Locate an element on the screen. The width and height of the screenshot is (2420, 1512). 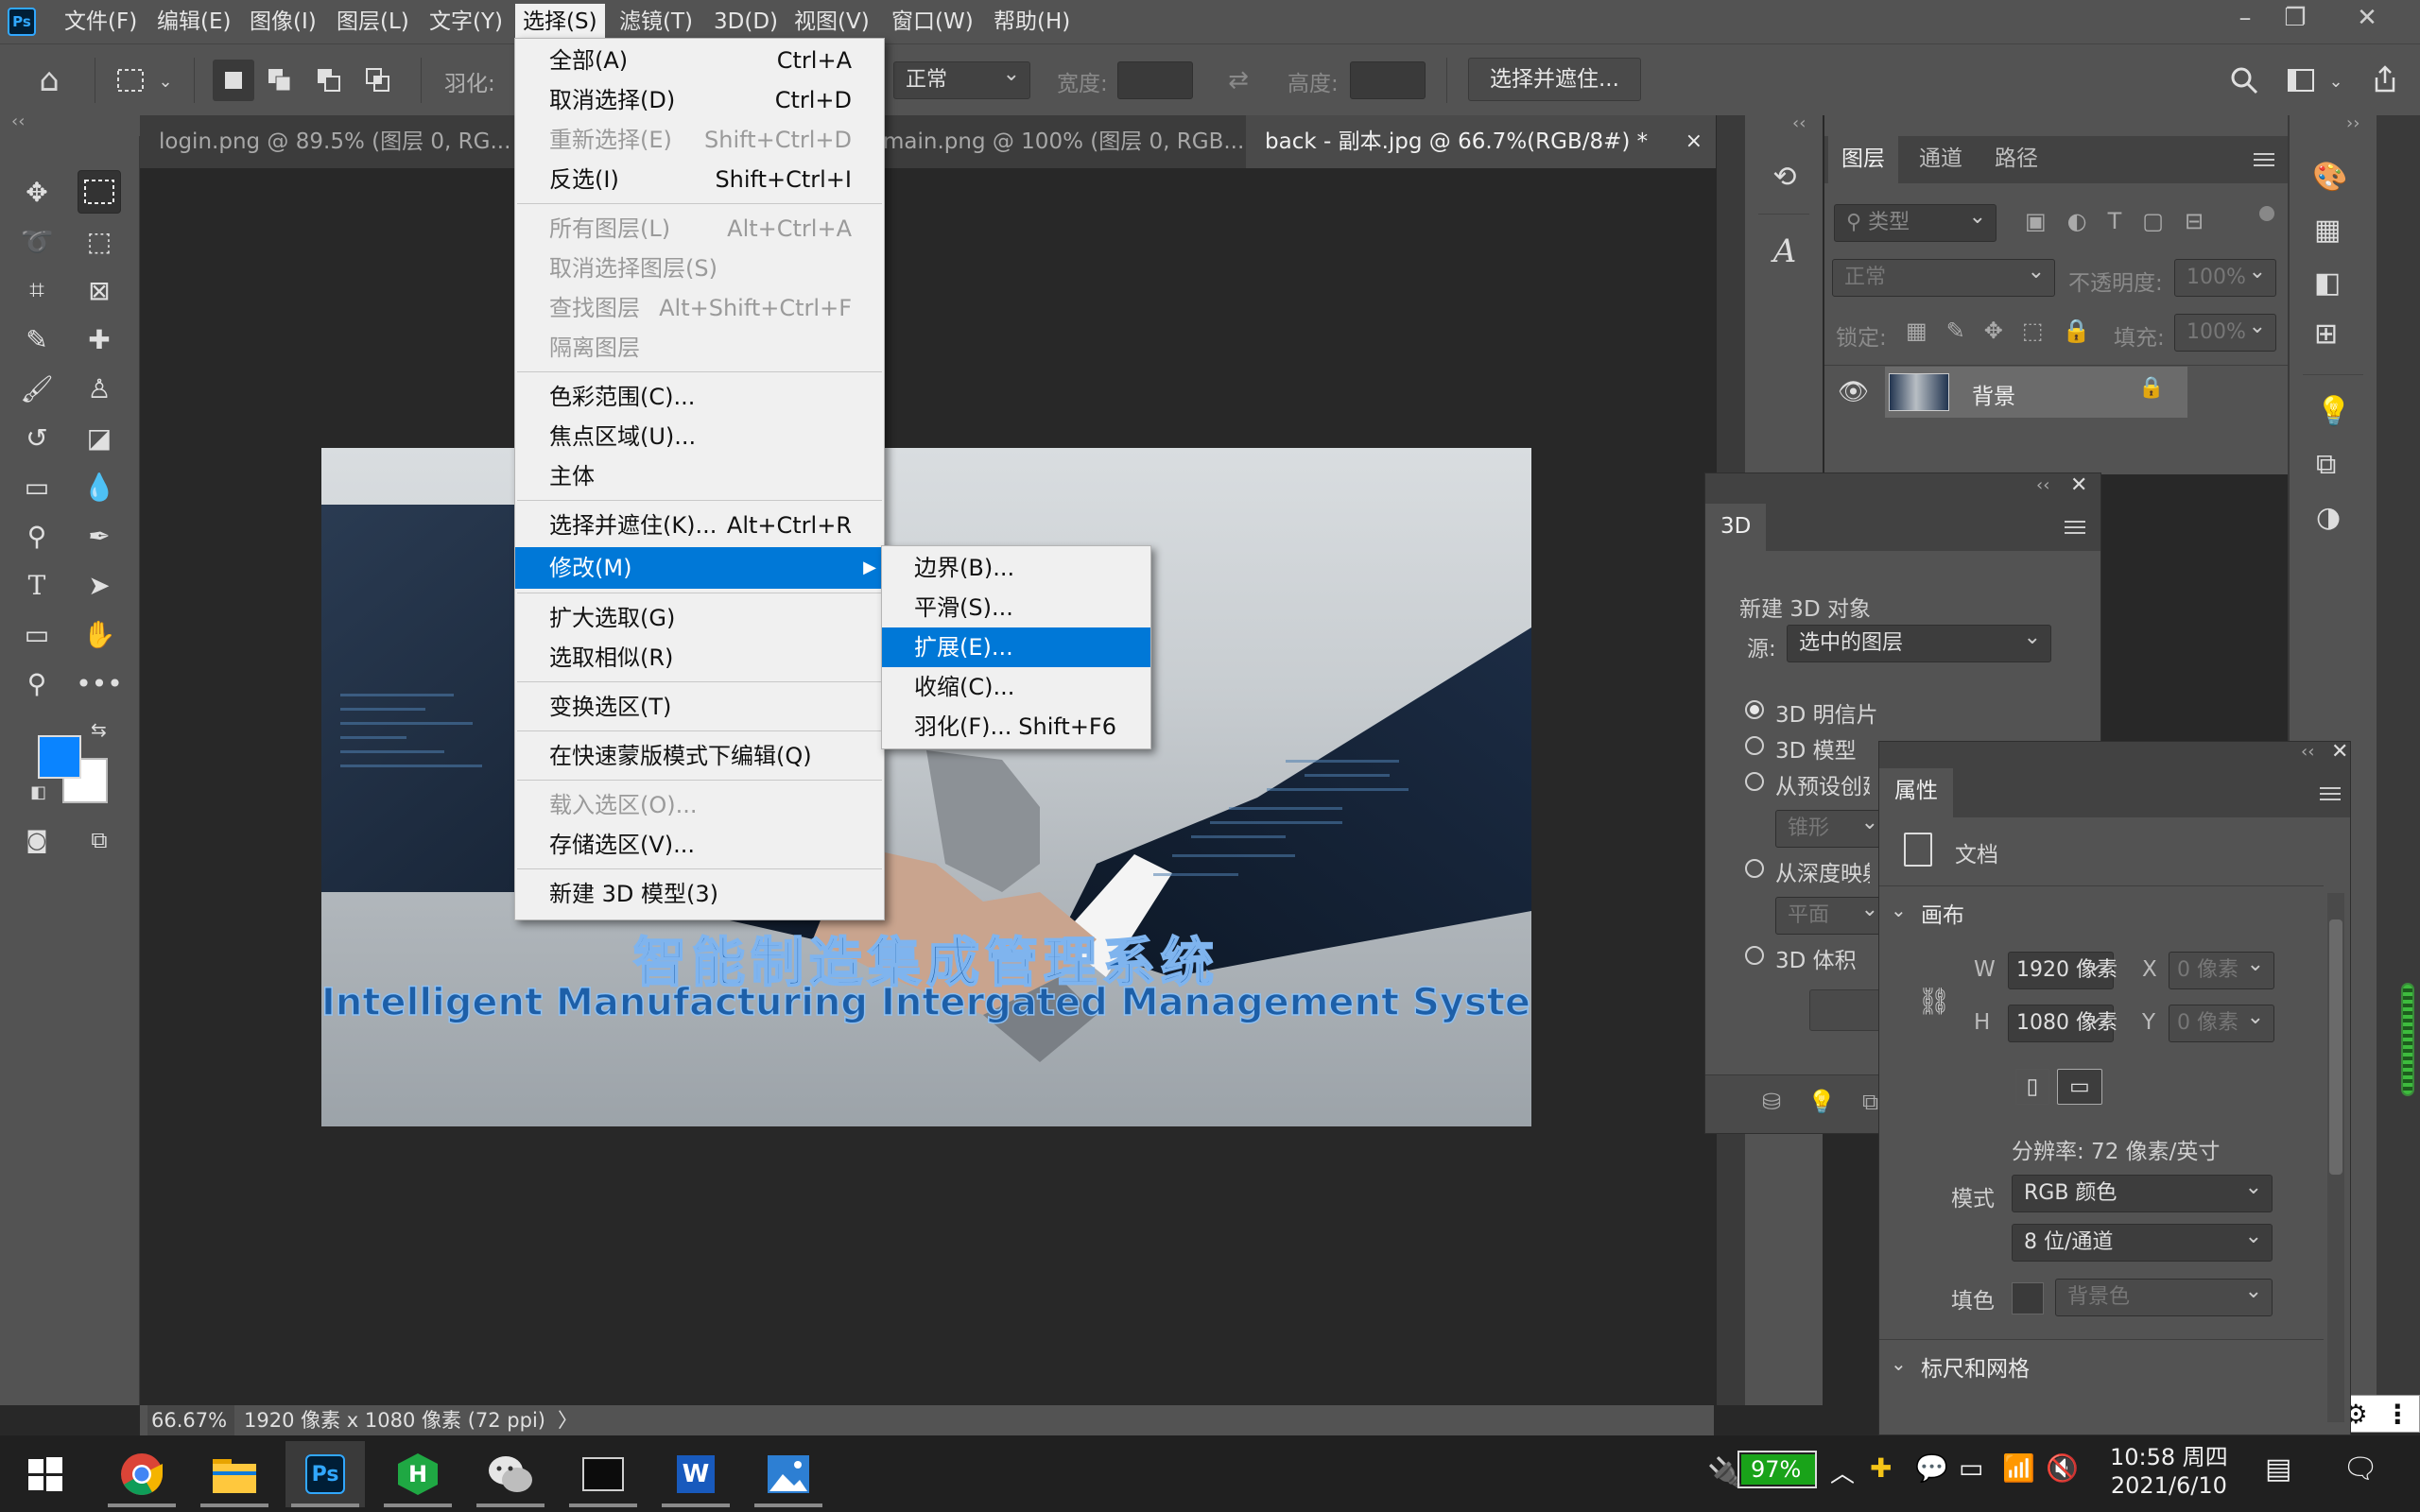
character-panel-icon: A is located at coordinates (1785, 253).